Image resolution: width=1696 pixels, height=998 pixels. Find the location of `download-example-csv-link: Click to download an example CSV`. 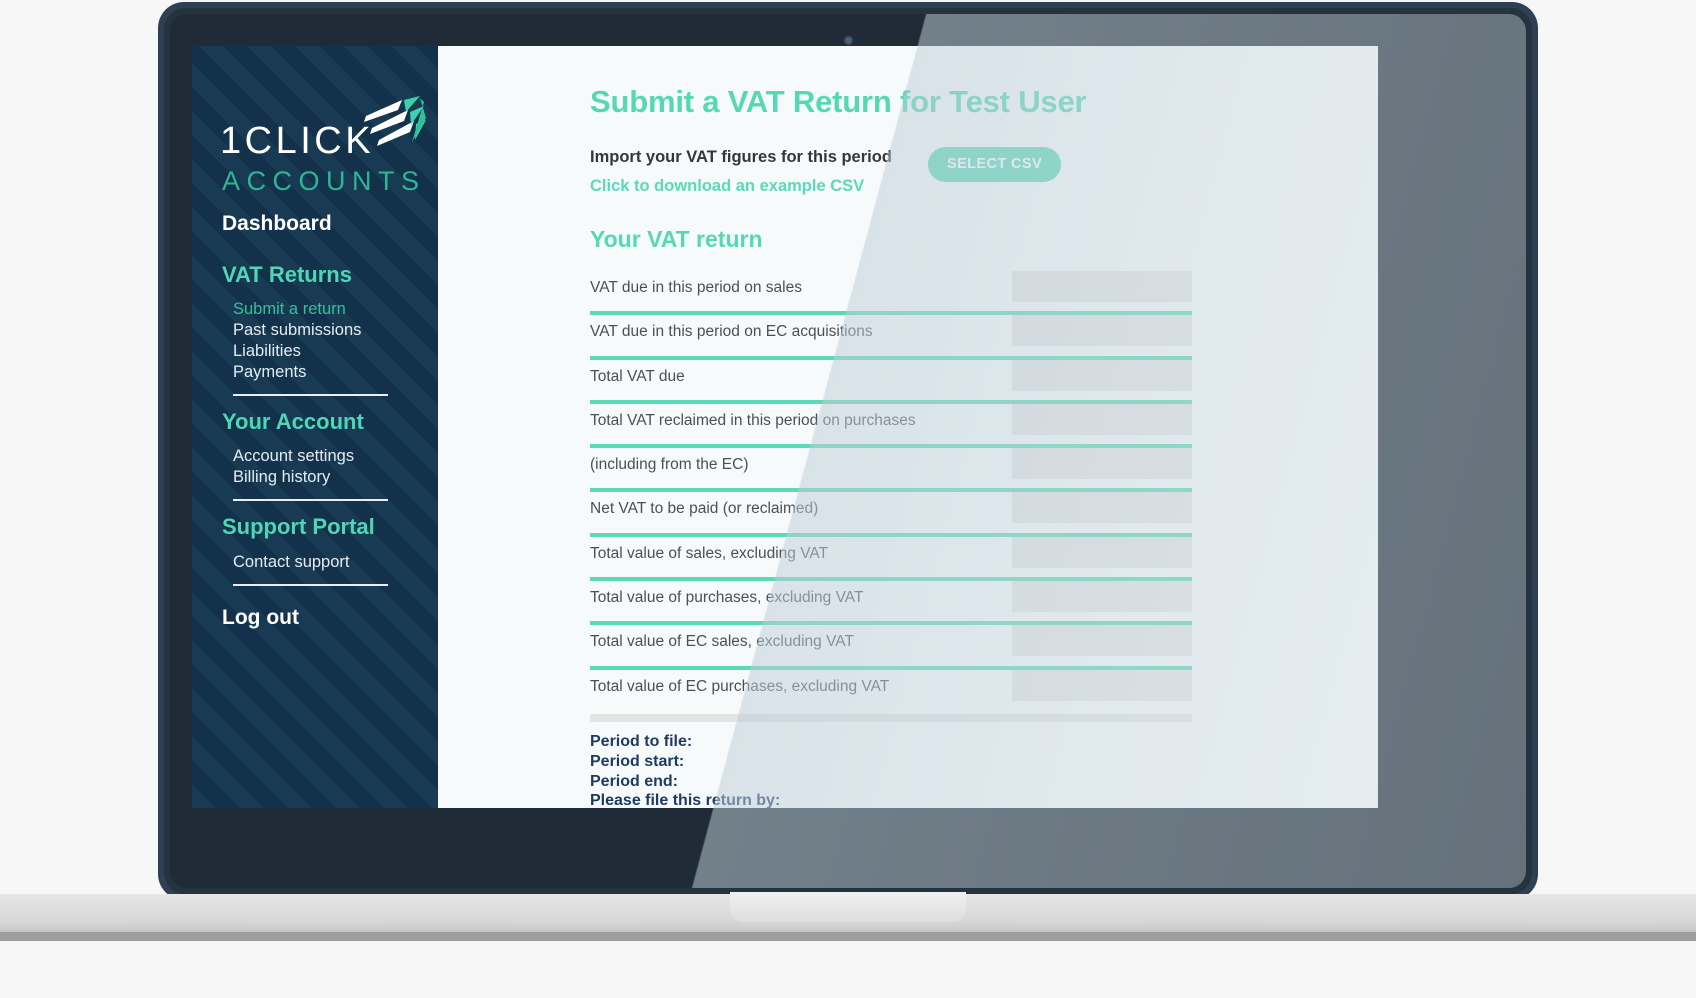

download-example-csv-link: Click to download an example CSV is located at coordinates (758, 186).